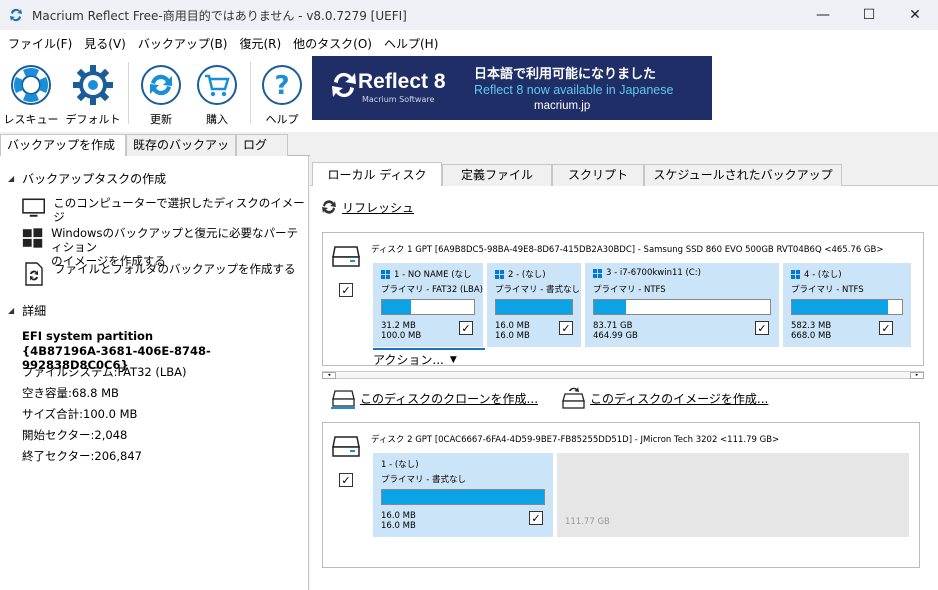 Image resolution: width=938 pixels, height=590 pixels. I want to click on disk-2-partition-1-checkbox: ✓, so click(536, 518).